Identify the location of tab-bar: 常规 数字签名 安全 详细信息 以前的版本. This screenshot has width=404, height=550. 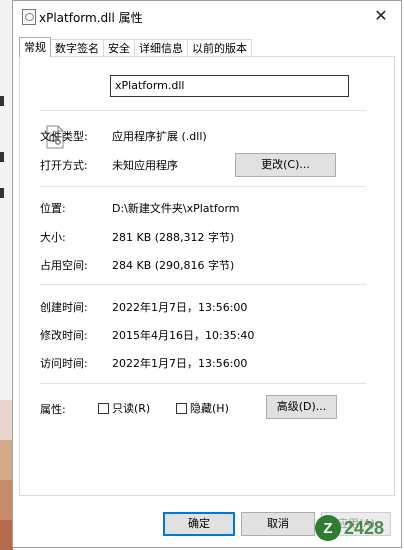
(135, 47).